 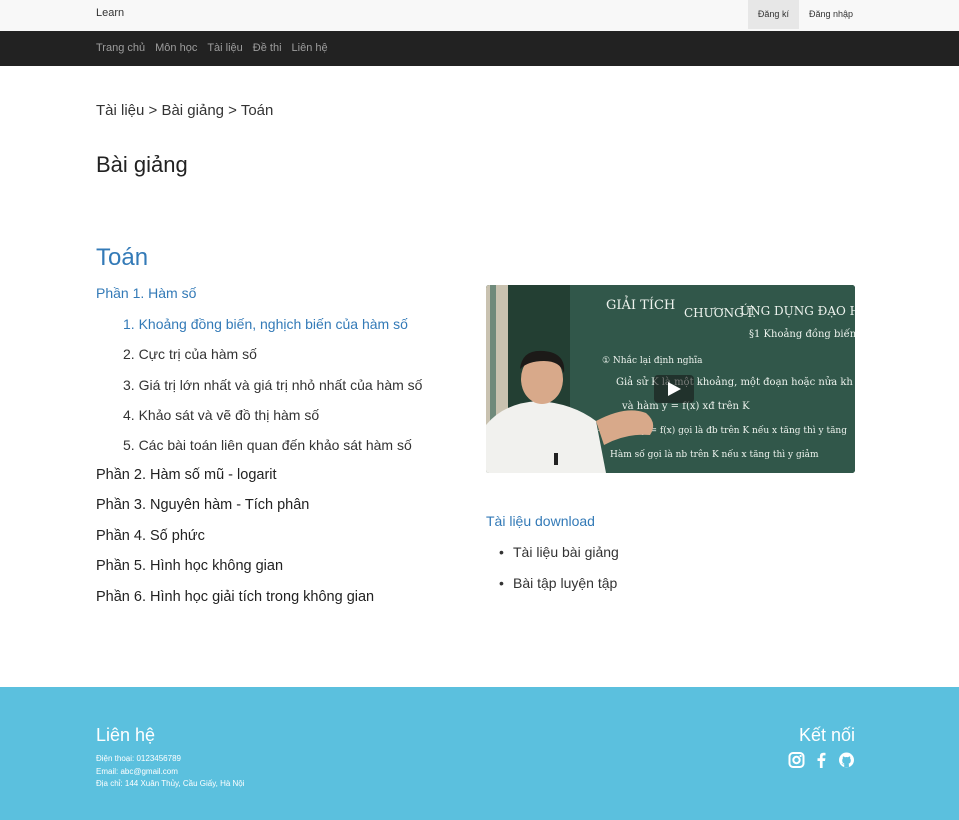 What do you see at coordinates (110, 13) in the screenshot?
I see `brand-logo: Learn` at bounding box center [110, 13].